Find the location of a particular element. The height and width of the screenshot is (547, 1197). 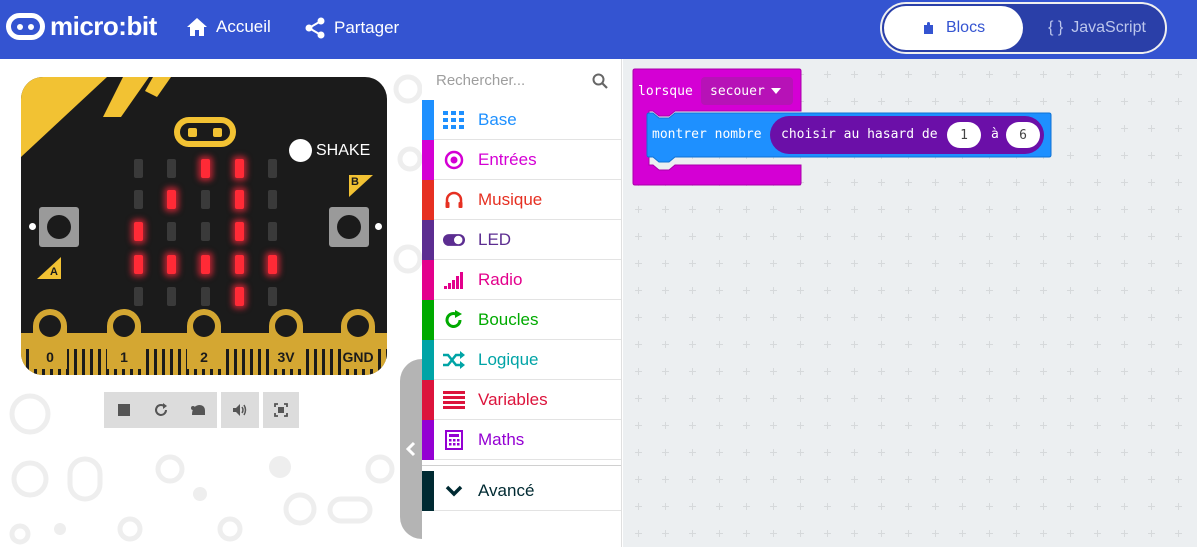

toolbox-search is located at coordinates (522, 79).